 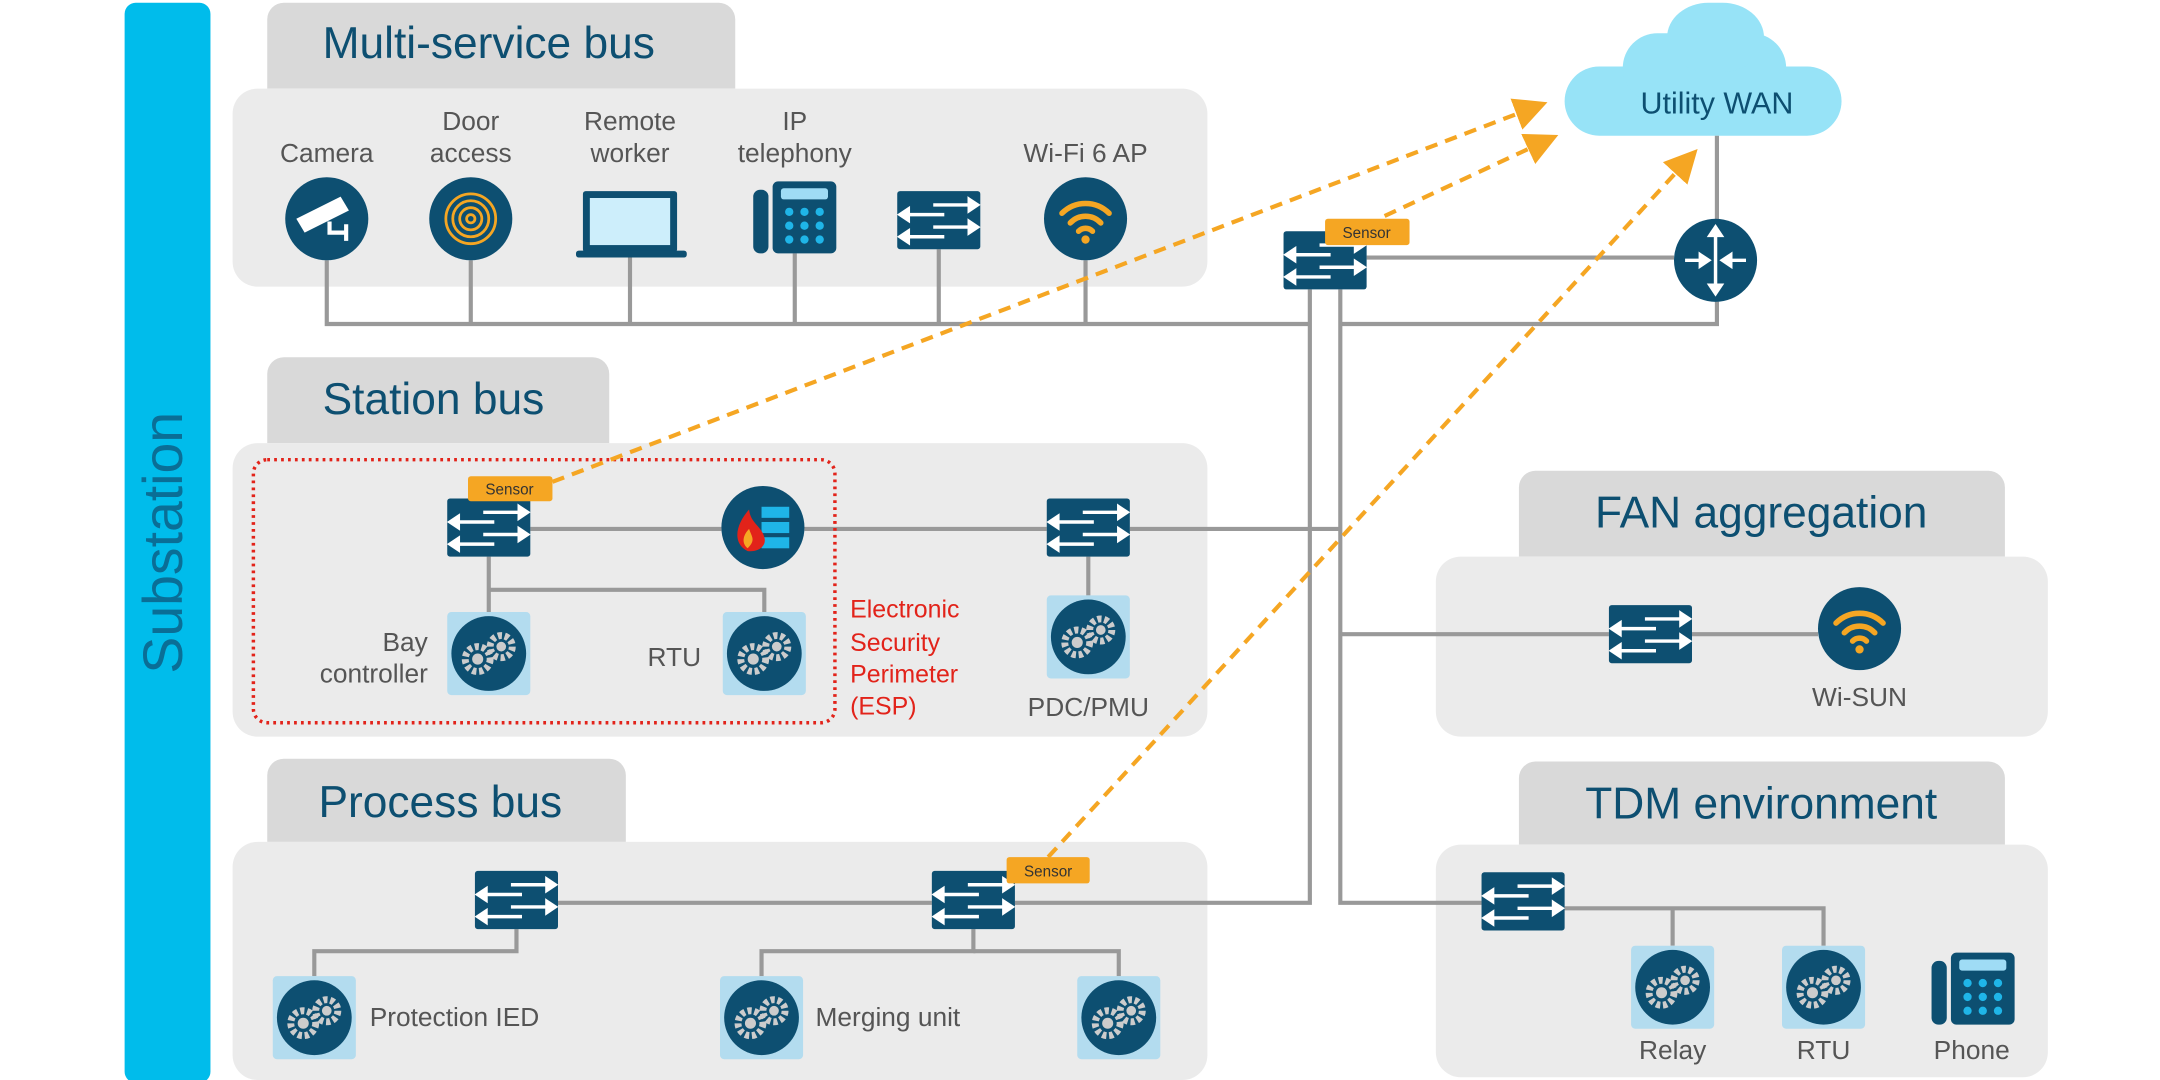 I want to click on switch-icon, so click(x=939, y=220).